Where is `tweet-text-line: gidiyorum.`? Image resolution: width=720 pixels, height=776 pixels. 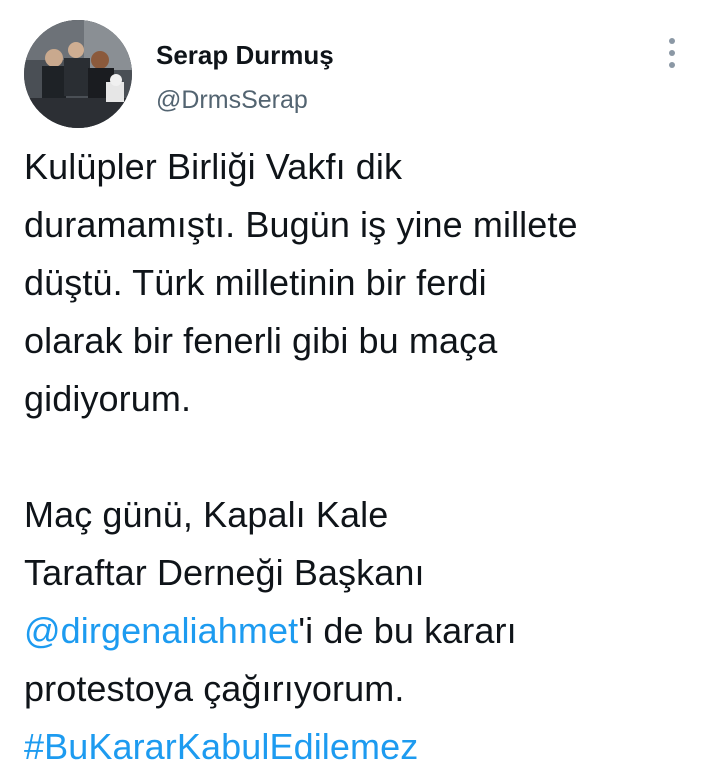 tweet-text-line: gidiyorum. is located at coordinates (108, 398).